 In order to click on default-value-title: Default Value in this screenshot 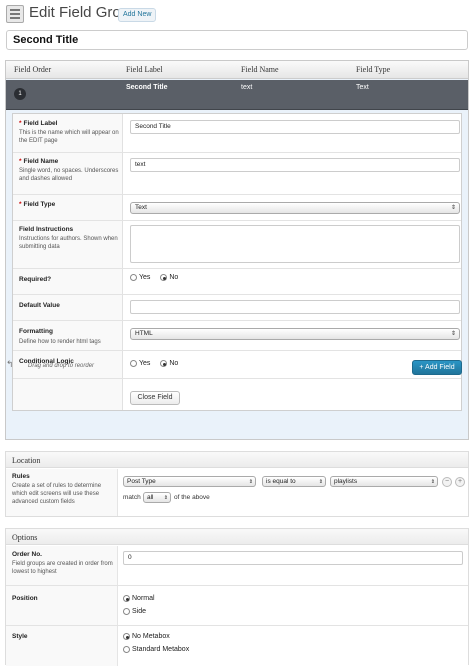, I will do `click(39, 305)`.